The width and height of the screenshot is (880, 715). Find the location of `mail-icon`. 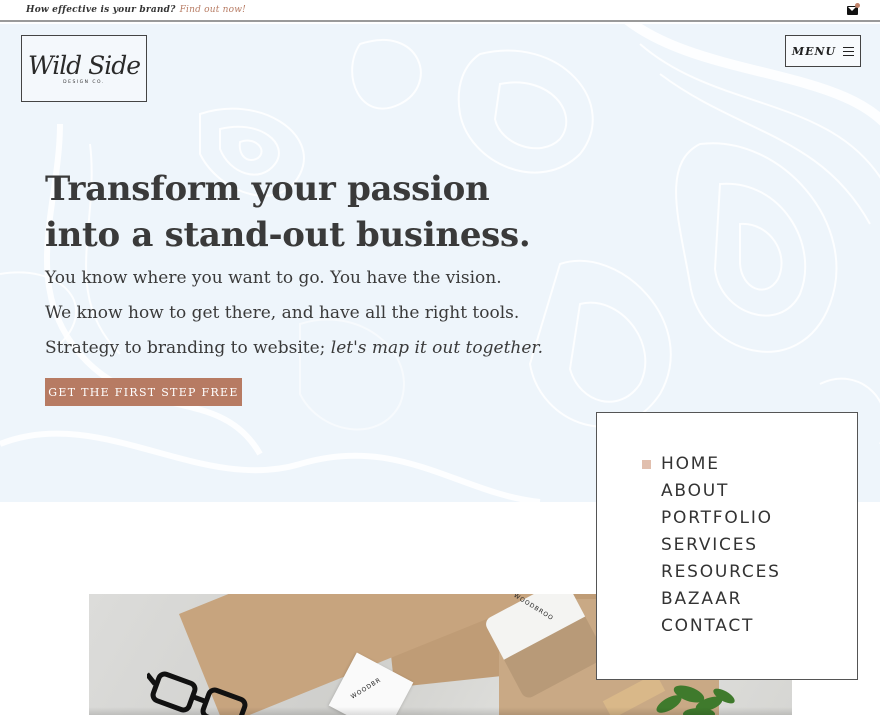

mail-icon is located at coordinates (853, 9).